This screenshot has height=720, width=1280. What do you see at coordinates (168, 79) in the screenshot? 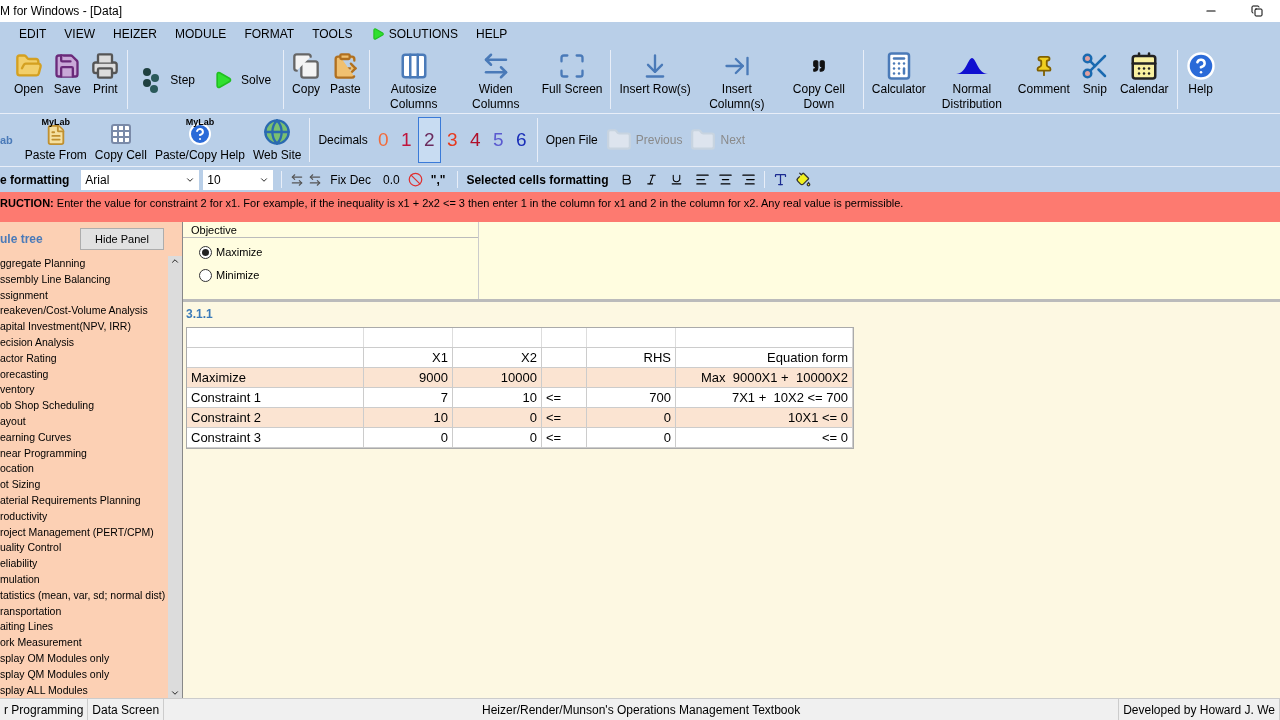
I see `toolbar-button: Step` at bounding box center [168, 79].